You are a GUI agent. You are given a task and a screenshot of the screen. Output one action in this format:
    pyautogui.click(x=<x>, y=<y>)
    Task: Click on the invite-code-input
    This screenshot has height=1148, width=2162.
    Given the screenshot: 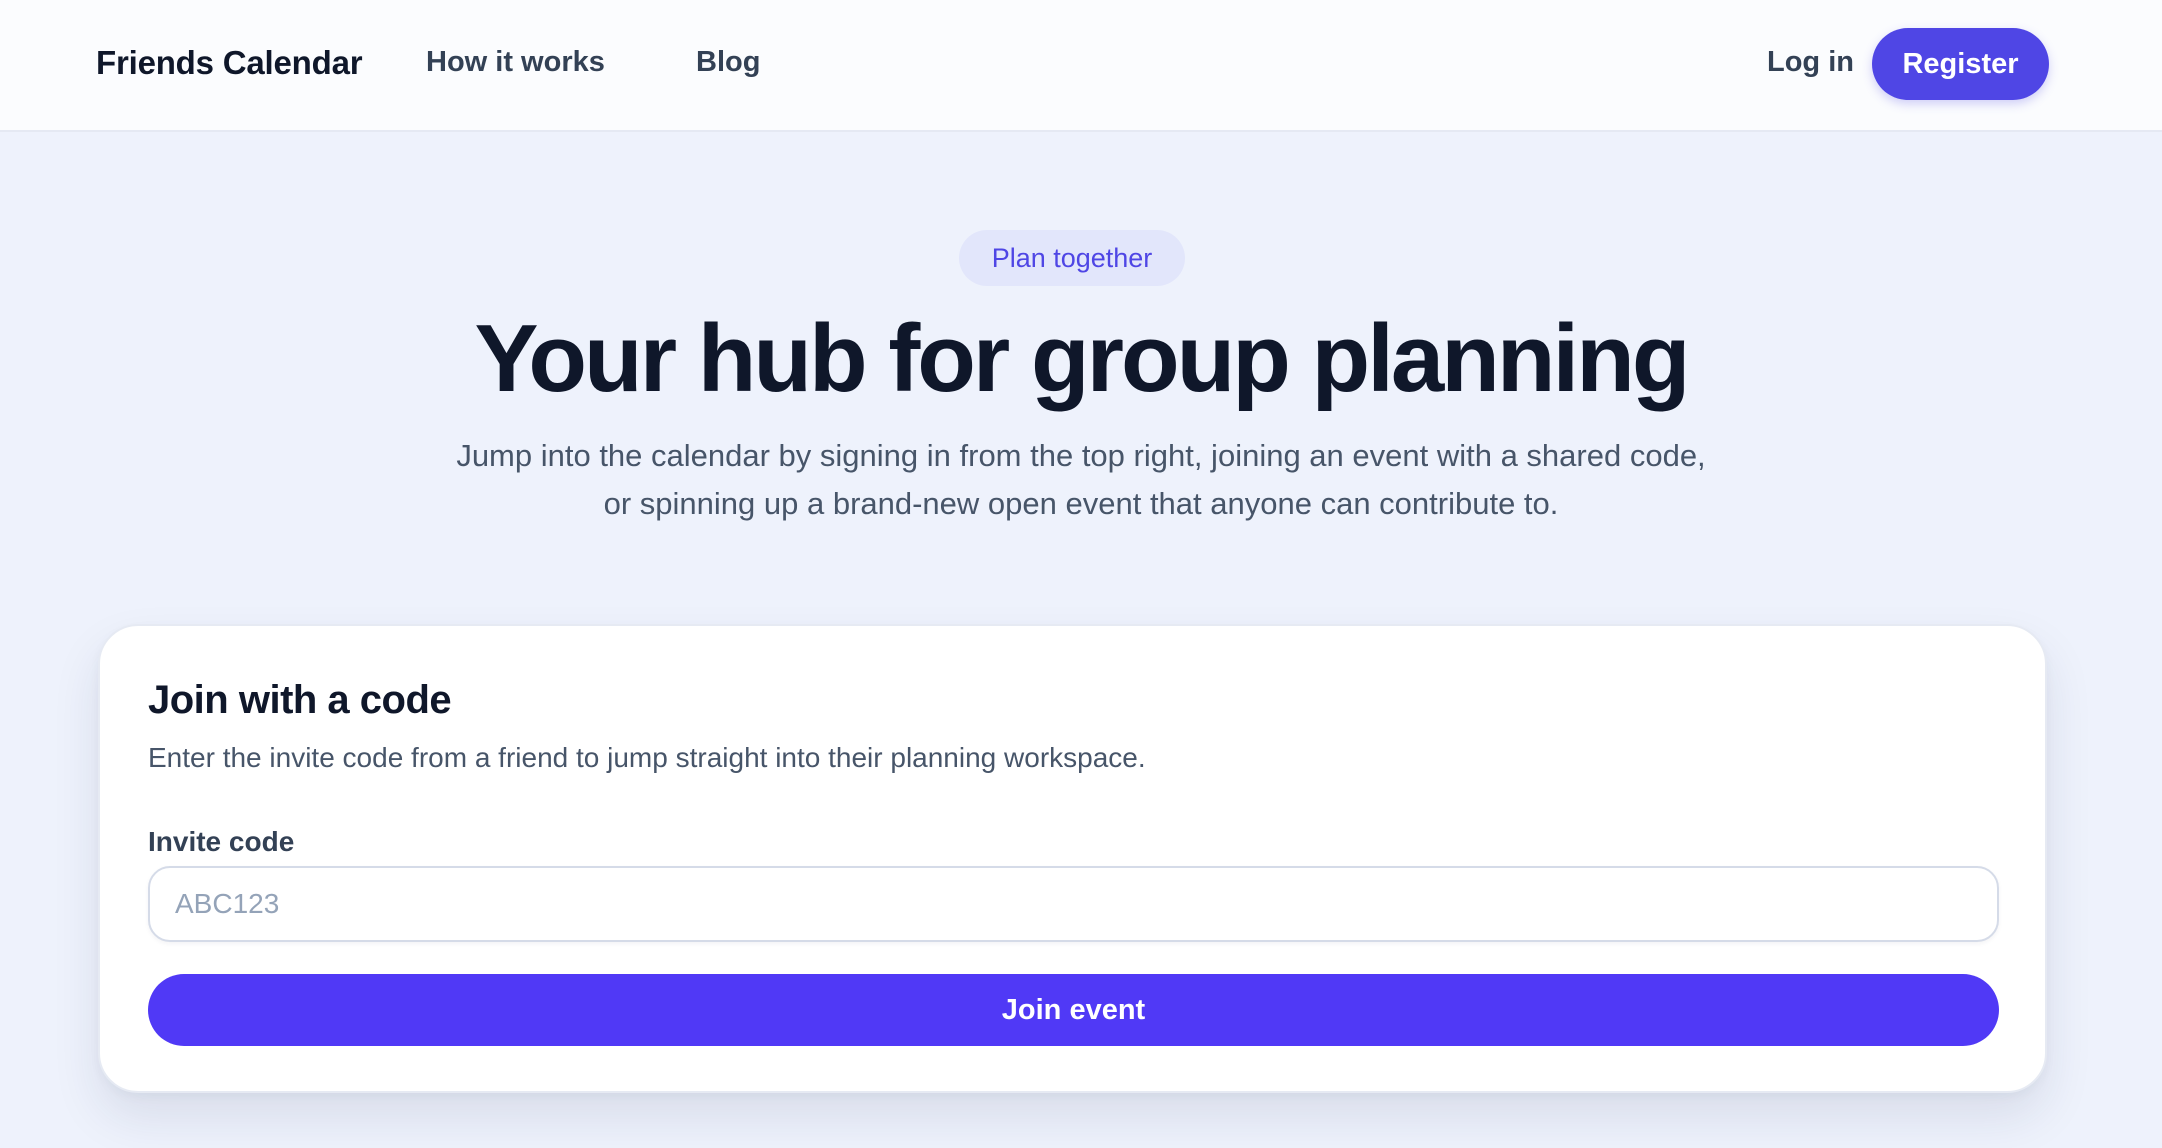 What is the action you would take?
    pyautogui.click(x=1073, y=904)
    